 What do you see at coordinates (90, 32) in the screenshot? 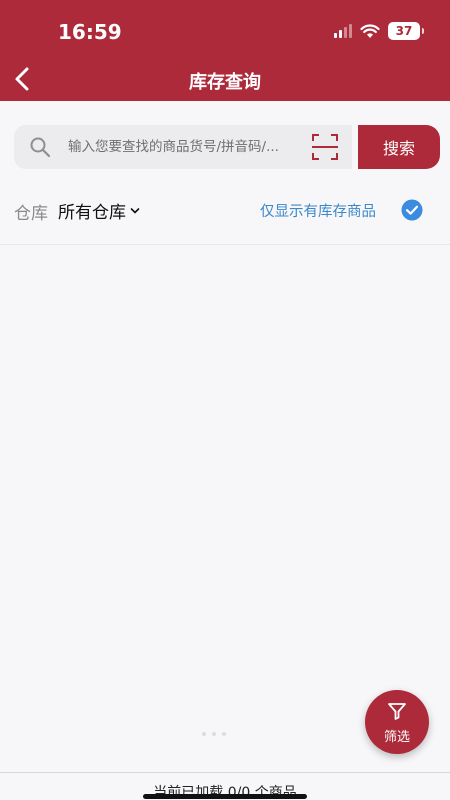
I see `status-time: 16:59` at bounding box center [90, 32].